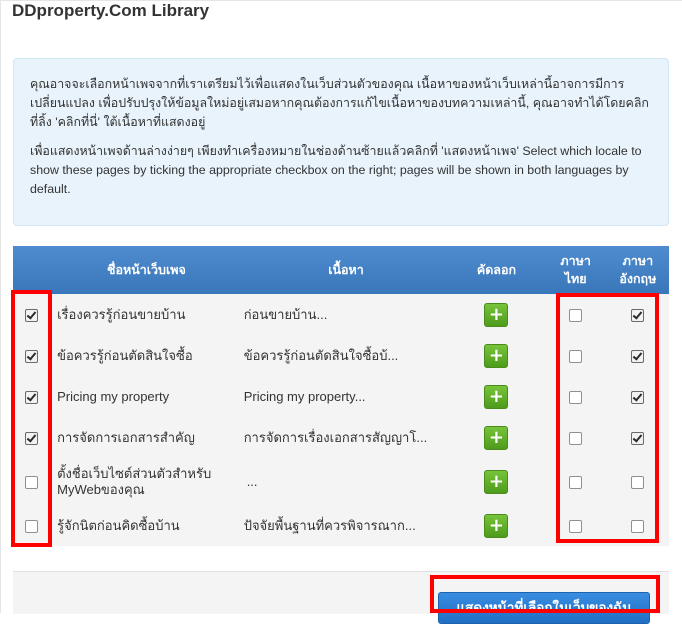 This screenshot has width=682, height=624. I want to click on page-name-line1: ตั้งชื่อเว็บไซต์ส่วนตัวสำหรับ, so click(134, 473).